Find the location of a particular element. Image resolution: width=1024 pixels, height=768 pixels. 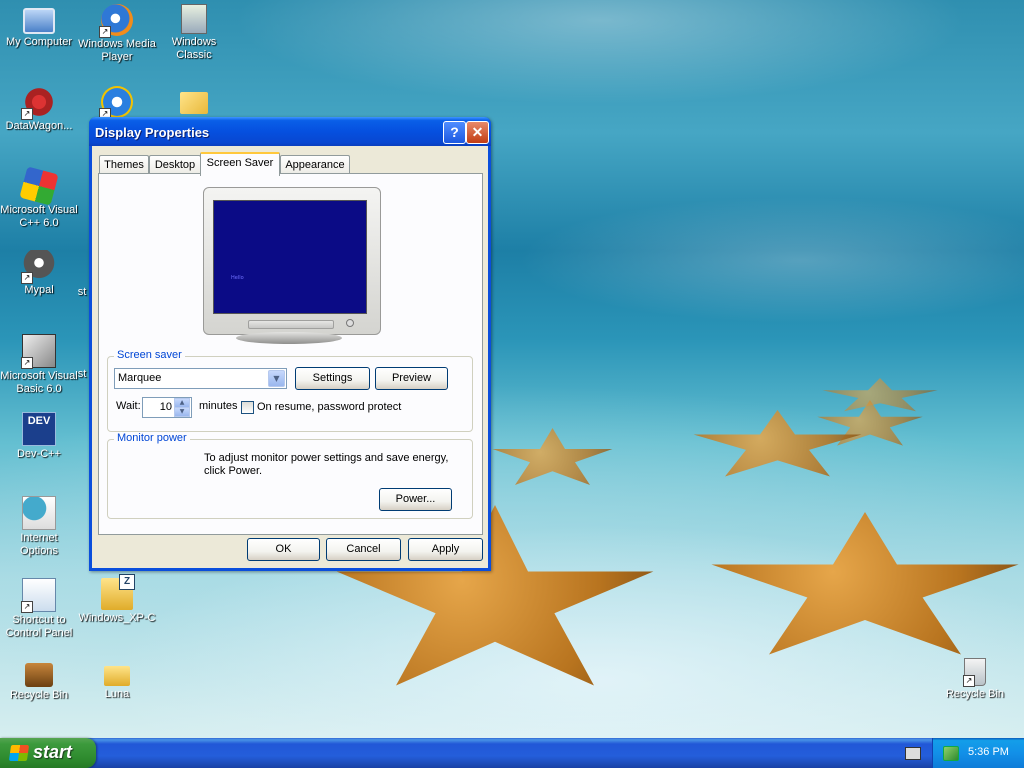

desktop-icon-visual-cpp: Microsoft Visual C++ 6.0 is located at coordinates (39, 198).